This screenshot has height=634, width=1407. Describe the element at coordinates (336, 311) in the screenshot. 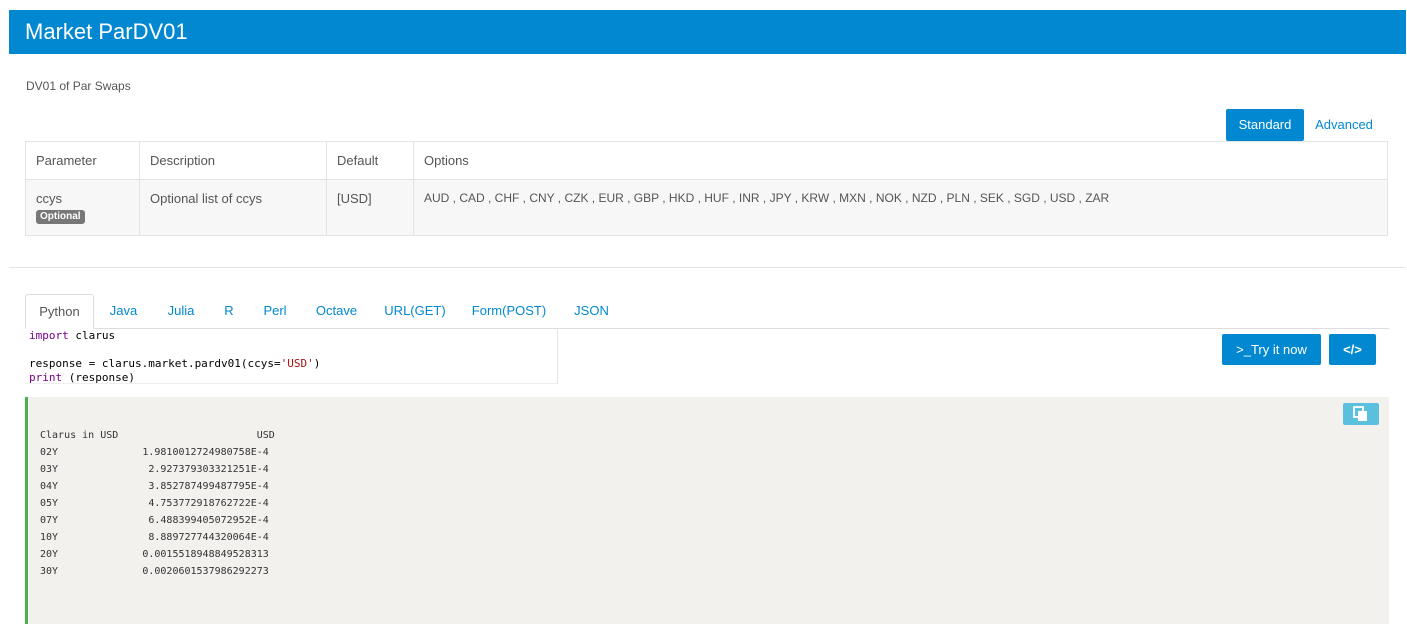

I see `tab-octave: Octave` at that location.